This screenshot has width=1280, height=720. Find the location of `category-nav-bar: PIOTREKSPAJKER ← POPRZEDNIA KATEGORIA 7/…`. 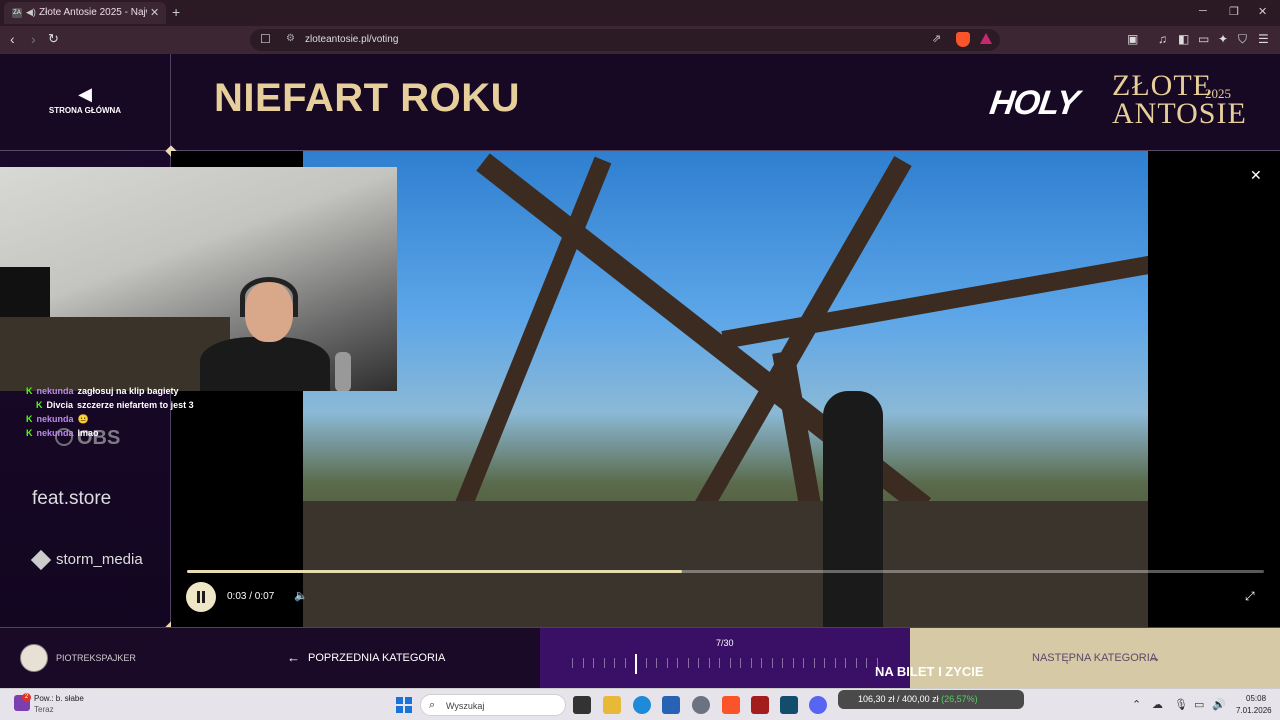

category-nav-bar: PIOTREKSPAJKER ← POPRZEDNIA KATEGORIA 7/… is located at coordinates (640, 658).